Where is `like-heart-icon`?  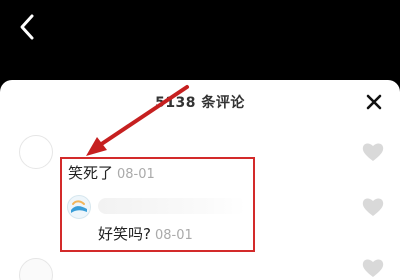
like-heart-icon is located at coordinates (373, 152).